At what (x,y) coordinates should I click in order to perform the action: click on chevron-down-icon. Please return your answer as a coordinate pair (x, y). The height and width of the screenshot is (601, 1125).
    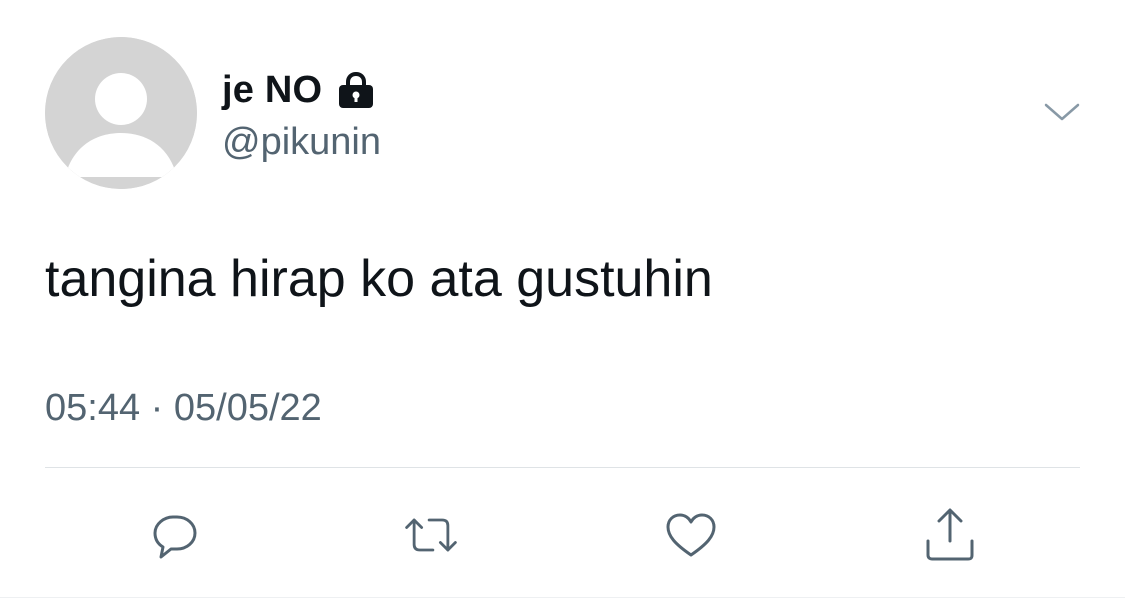
    Looking at the image, I should click on (1062, 112).